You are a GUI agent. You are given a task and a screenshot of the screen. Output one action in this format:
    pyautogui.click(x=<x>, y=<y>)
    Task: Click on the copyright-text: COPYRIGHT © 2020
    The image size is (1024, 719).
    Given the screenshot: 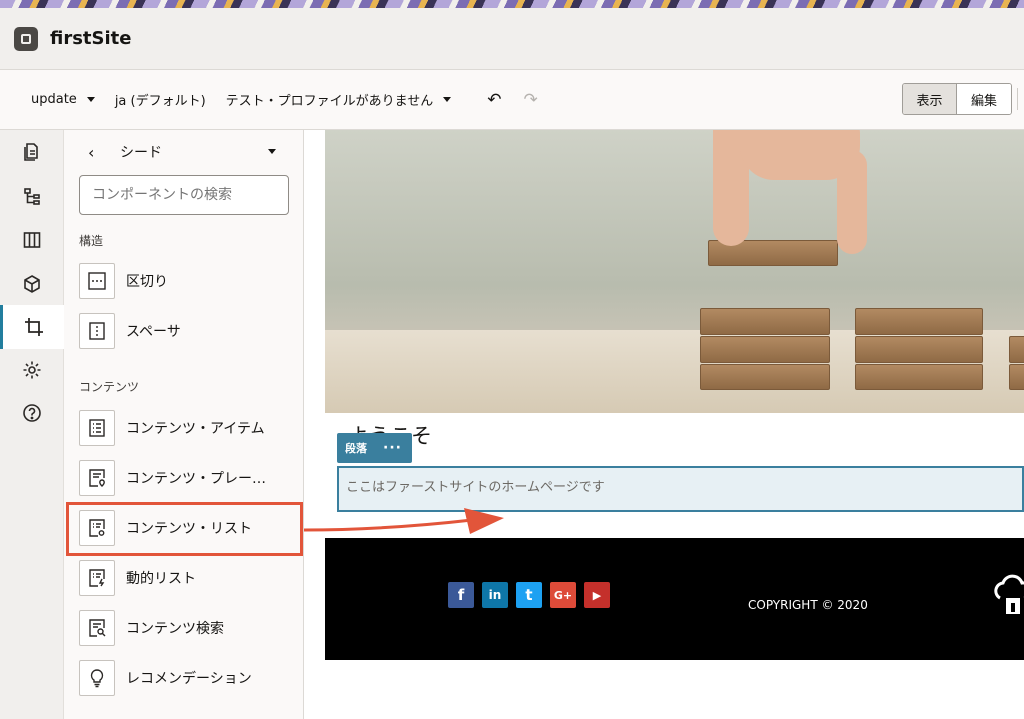 What is the action you would take?
    pyautogui.click(x=808, y=605)
    